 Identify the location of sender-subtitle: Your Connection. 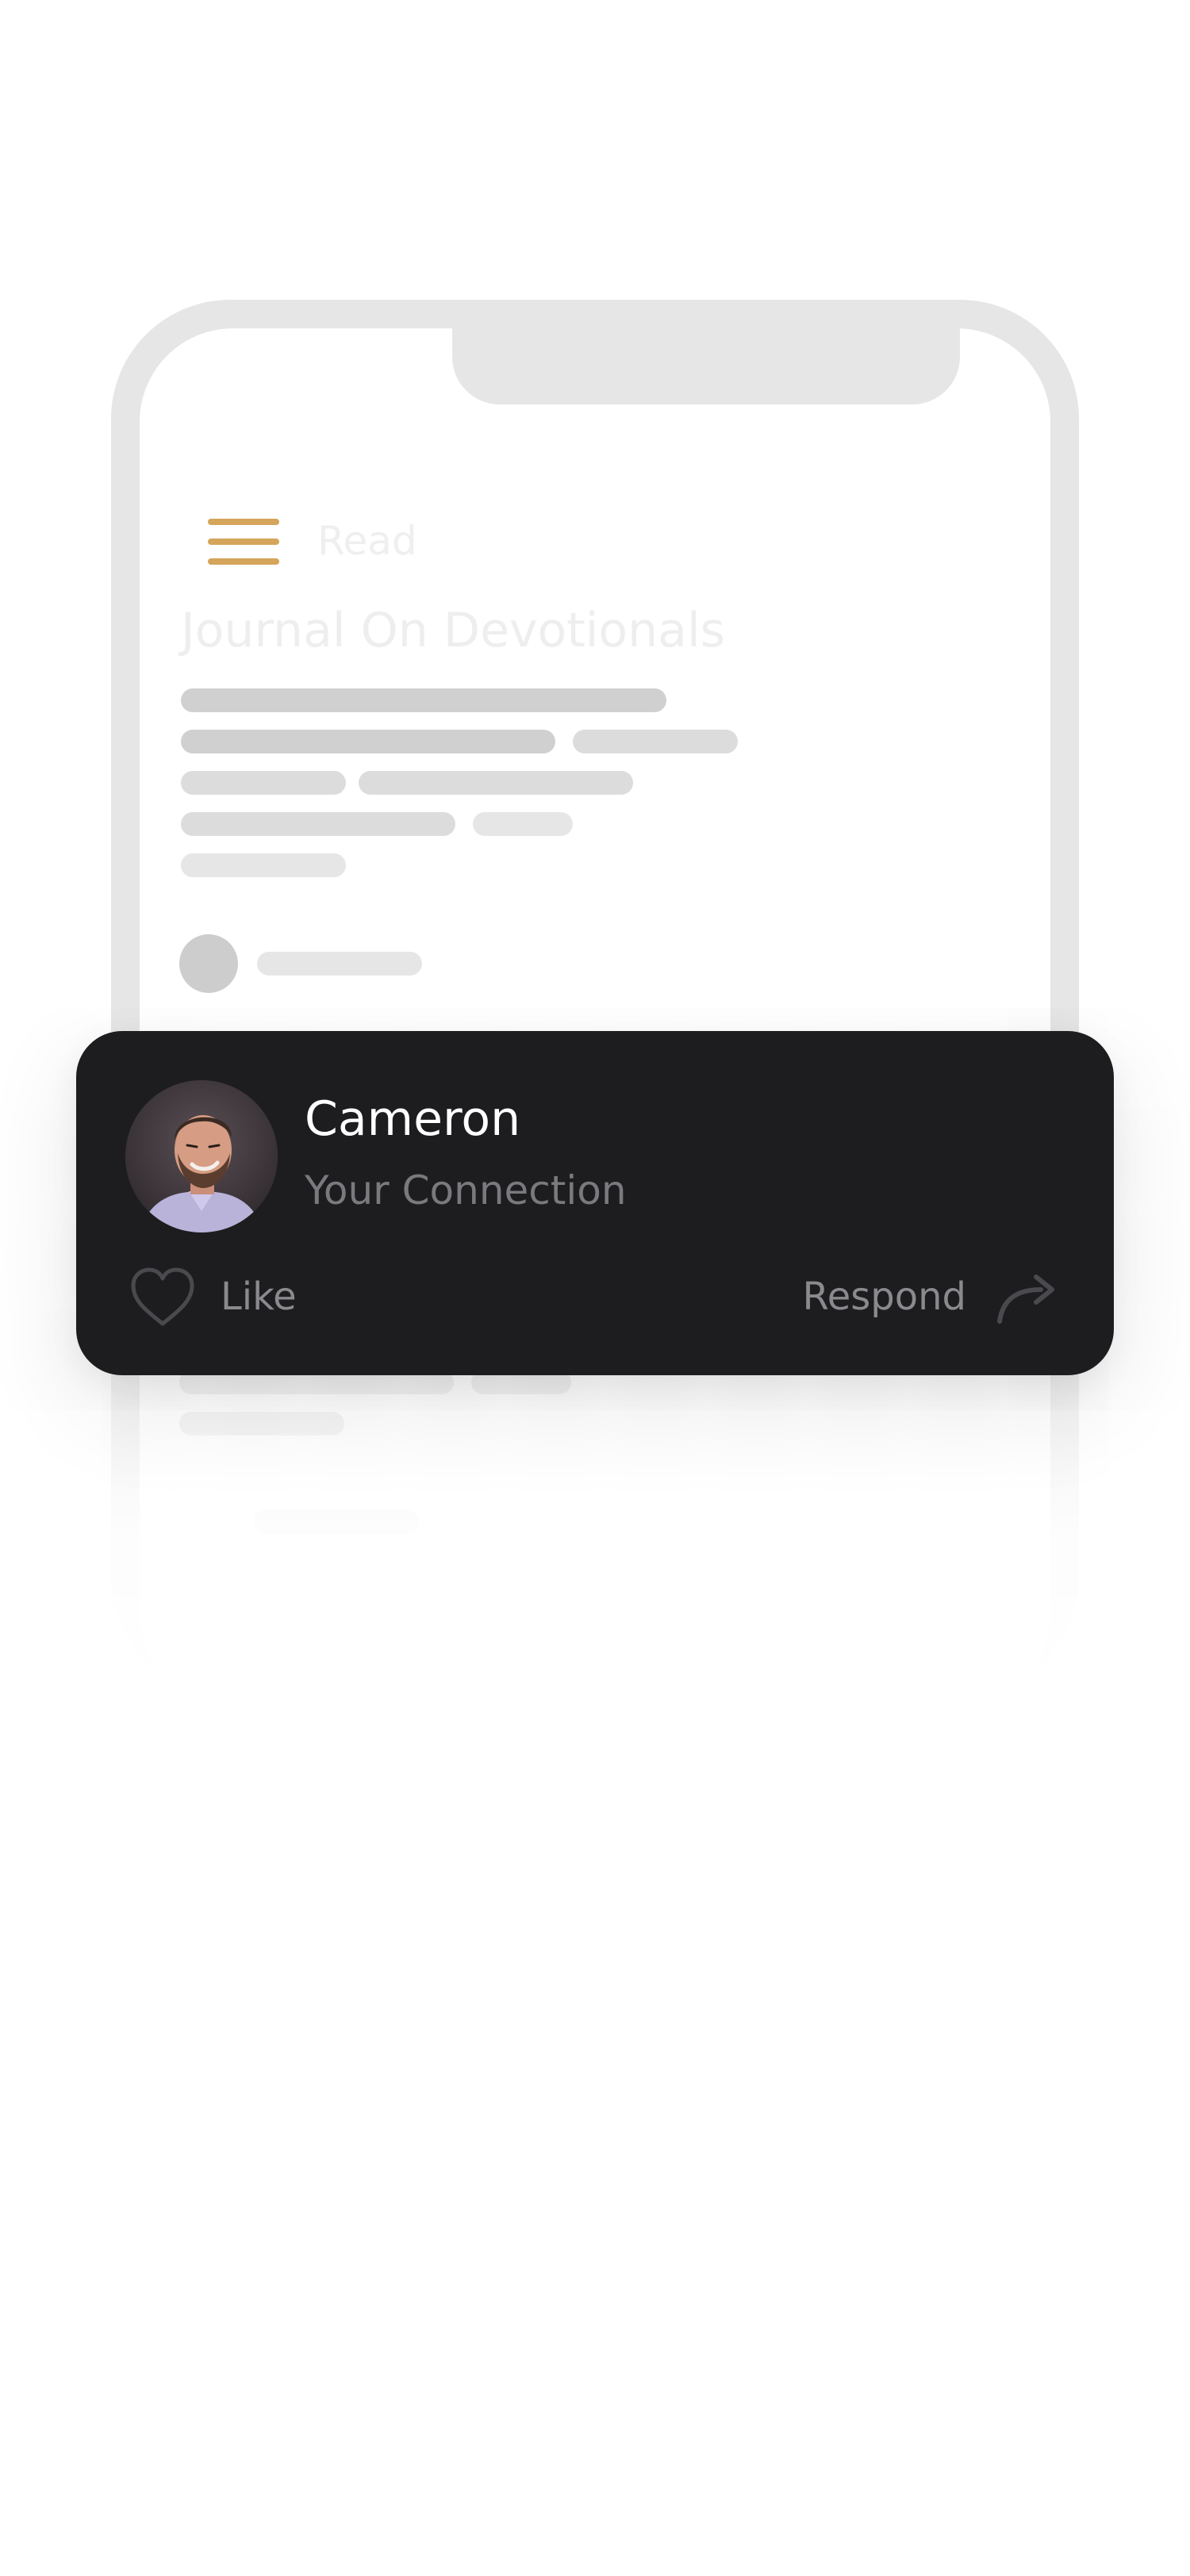
(466, 1190).